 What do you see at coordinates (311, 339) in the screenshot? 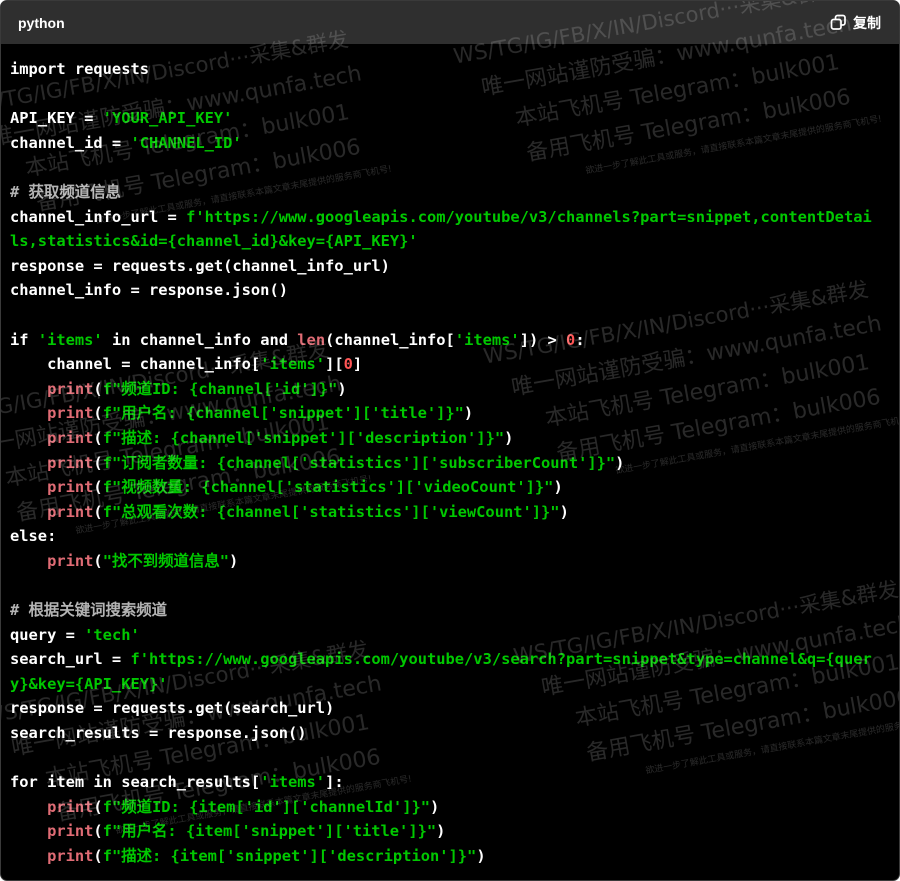
I see `code-token: len` at bounding box center [311, 339].